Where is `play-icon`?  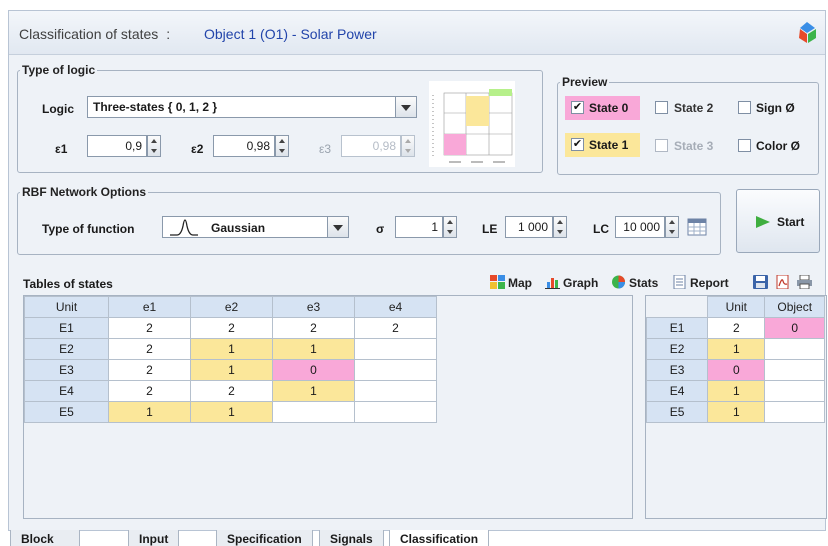 play-icon is located at coordinates (763, 222).